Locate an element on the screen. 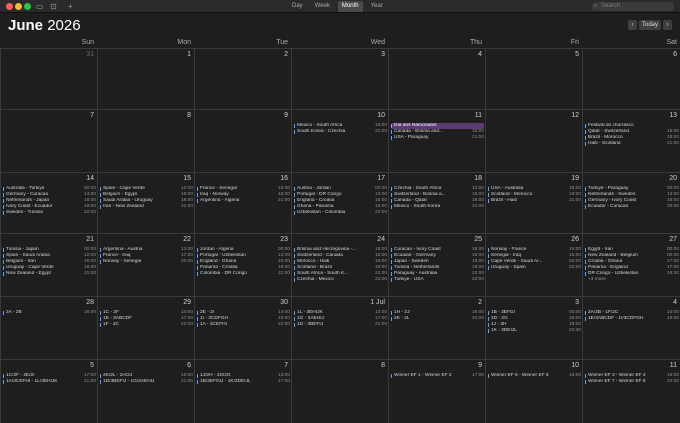  day-cell: 12 is located at coordinates (533, 140).